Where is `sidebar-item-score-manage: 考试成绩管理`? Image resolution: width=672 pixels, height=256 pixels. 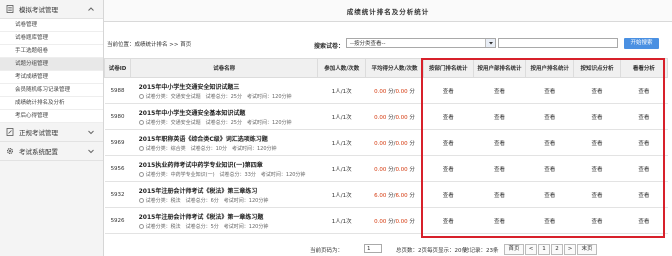 sidebar-item-score-manage: 考试成绩管理 is located at coordinates (51, 77).